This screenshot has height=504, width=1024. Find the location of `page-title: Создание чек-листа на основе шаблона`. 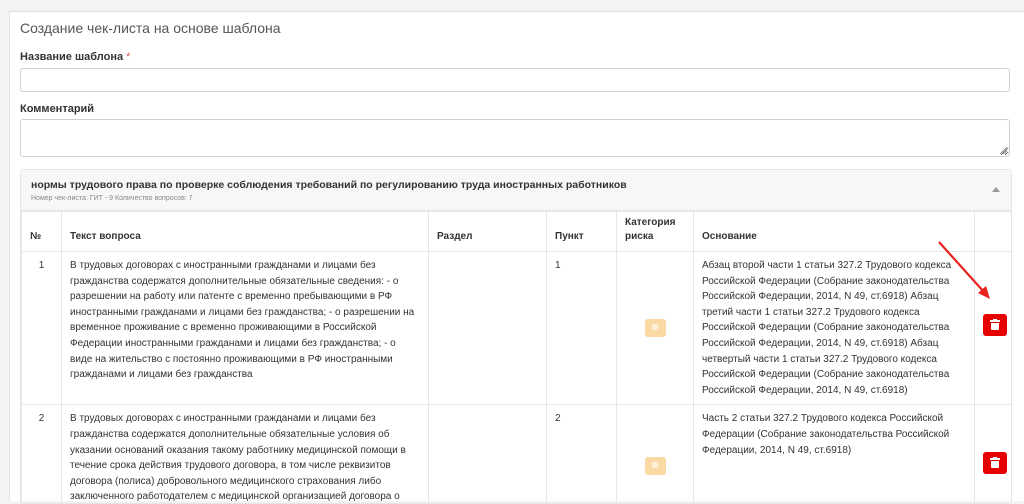

page-title: Создание чек-листа на основе шаблона is located at coordinates (150, 28).